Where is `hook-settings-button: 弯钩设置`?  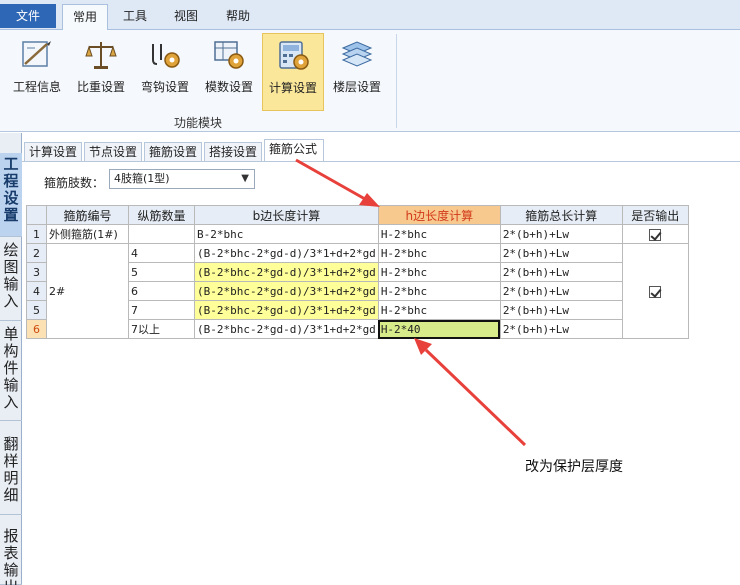 hook-settings-button: 弯钩设置 is located at coordinates (165, 72).